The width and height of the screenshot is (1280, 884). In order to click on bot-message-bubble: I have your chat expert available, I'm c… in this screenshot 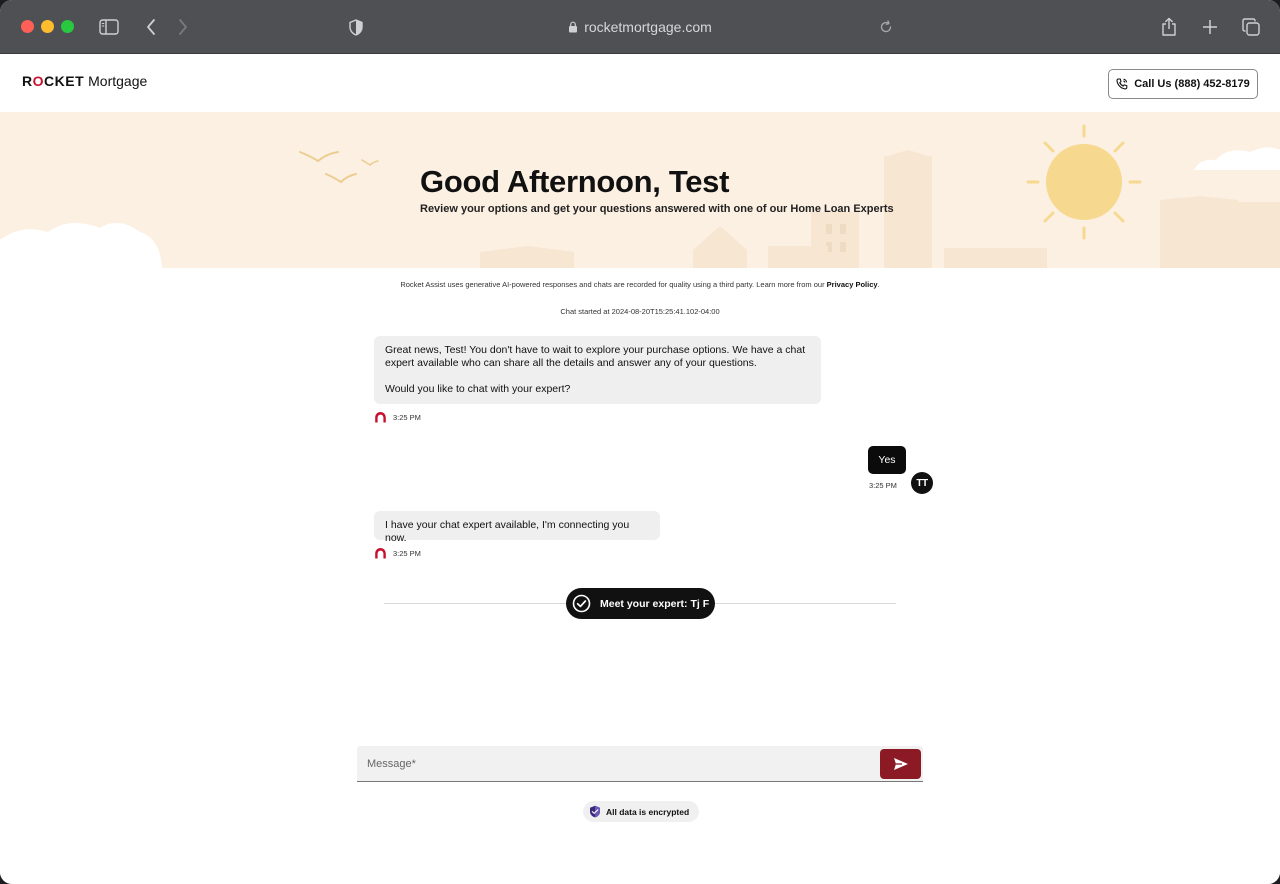, I will do `click(517, 527)`.